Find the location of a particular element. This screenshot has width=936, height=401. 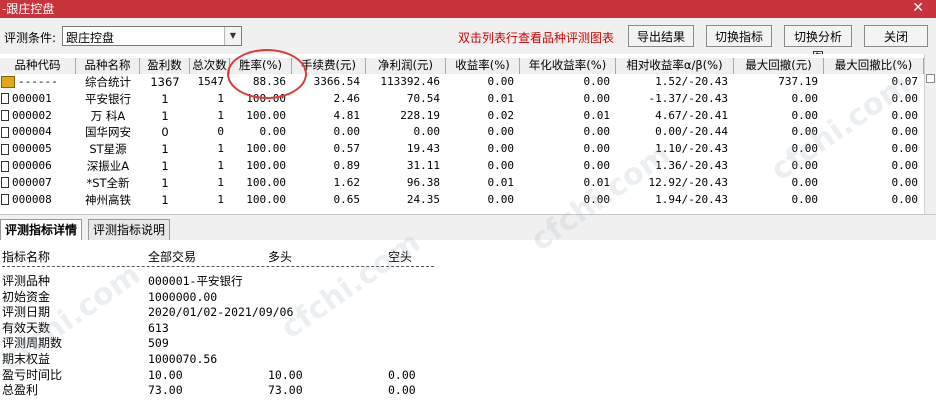

metric-long-value: 10.00 is located at coordinates (285, 374).